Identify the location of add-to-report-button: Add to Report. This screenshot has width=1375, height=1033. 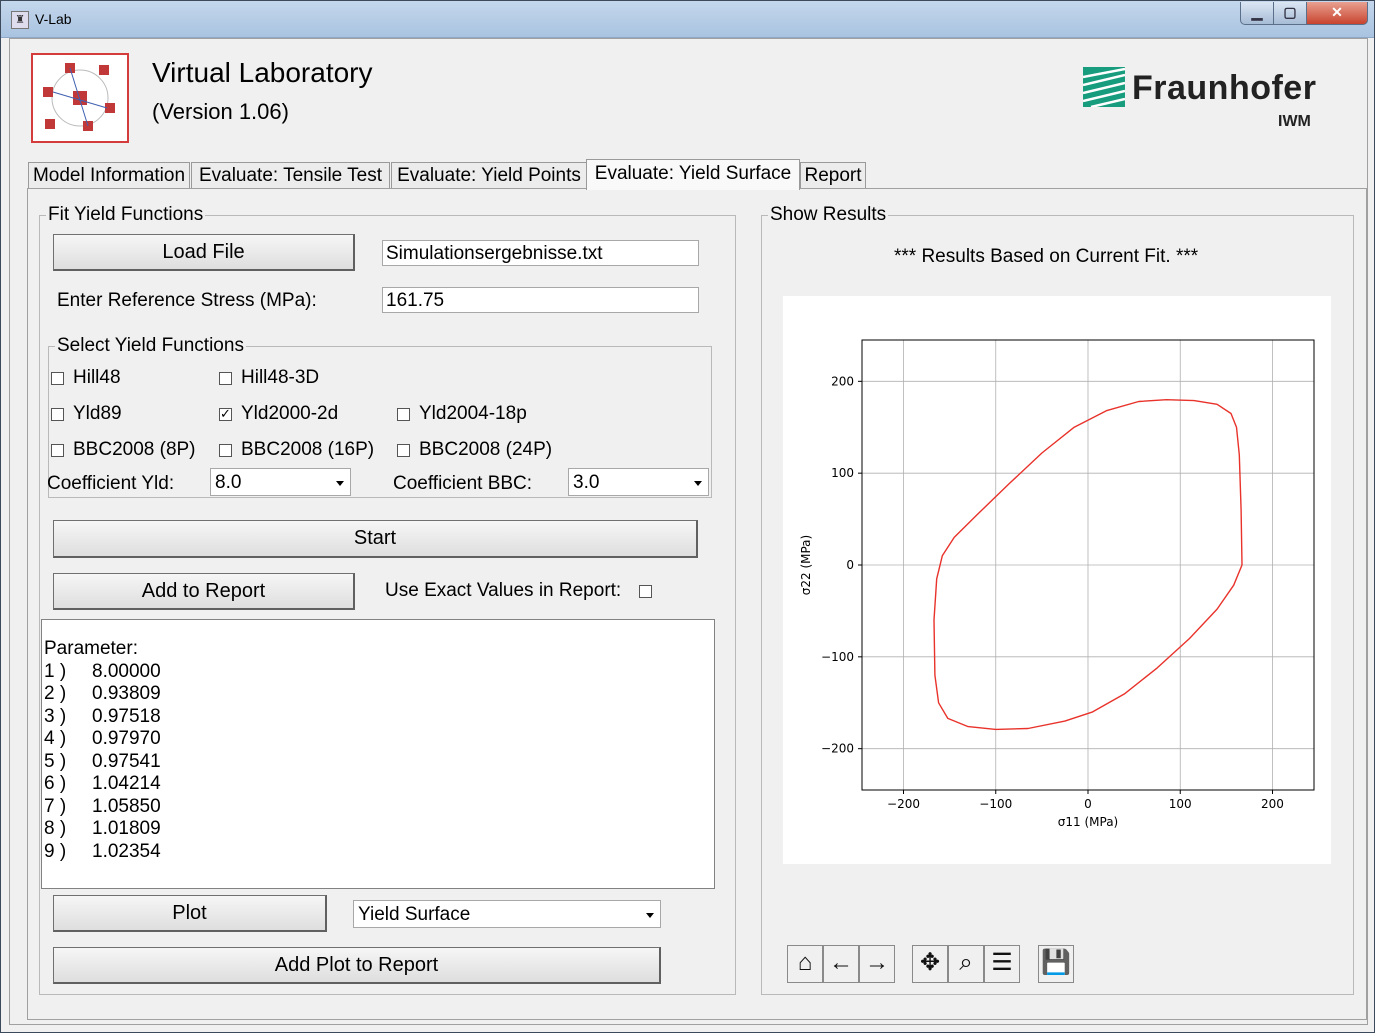
(204, 591).